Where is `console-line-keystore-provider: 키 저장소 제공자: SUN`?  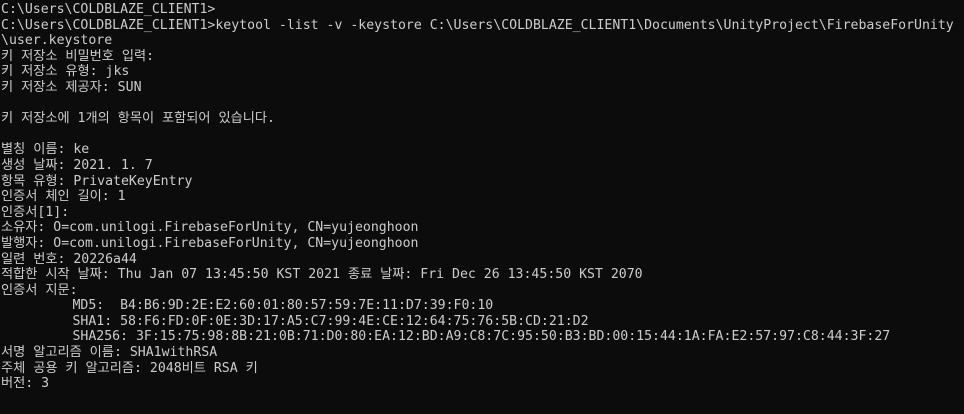 console-line-keystore-provider: 키 저장소 제공자: SUN is located at coordinates (71, 87).